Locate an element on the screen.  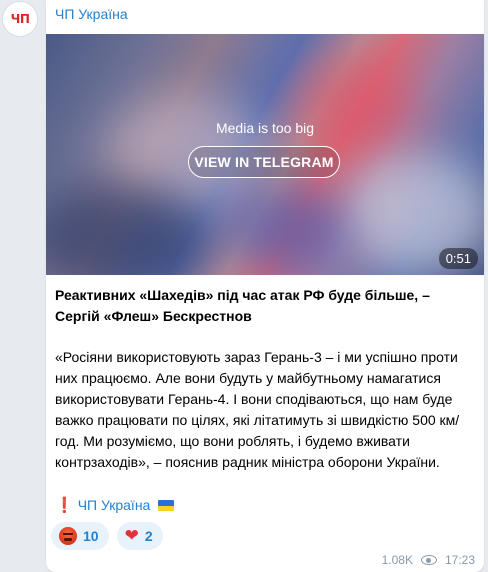
signature-link: ЧП Україна is located at coordinates (114, 505).